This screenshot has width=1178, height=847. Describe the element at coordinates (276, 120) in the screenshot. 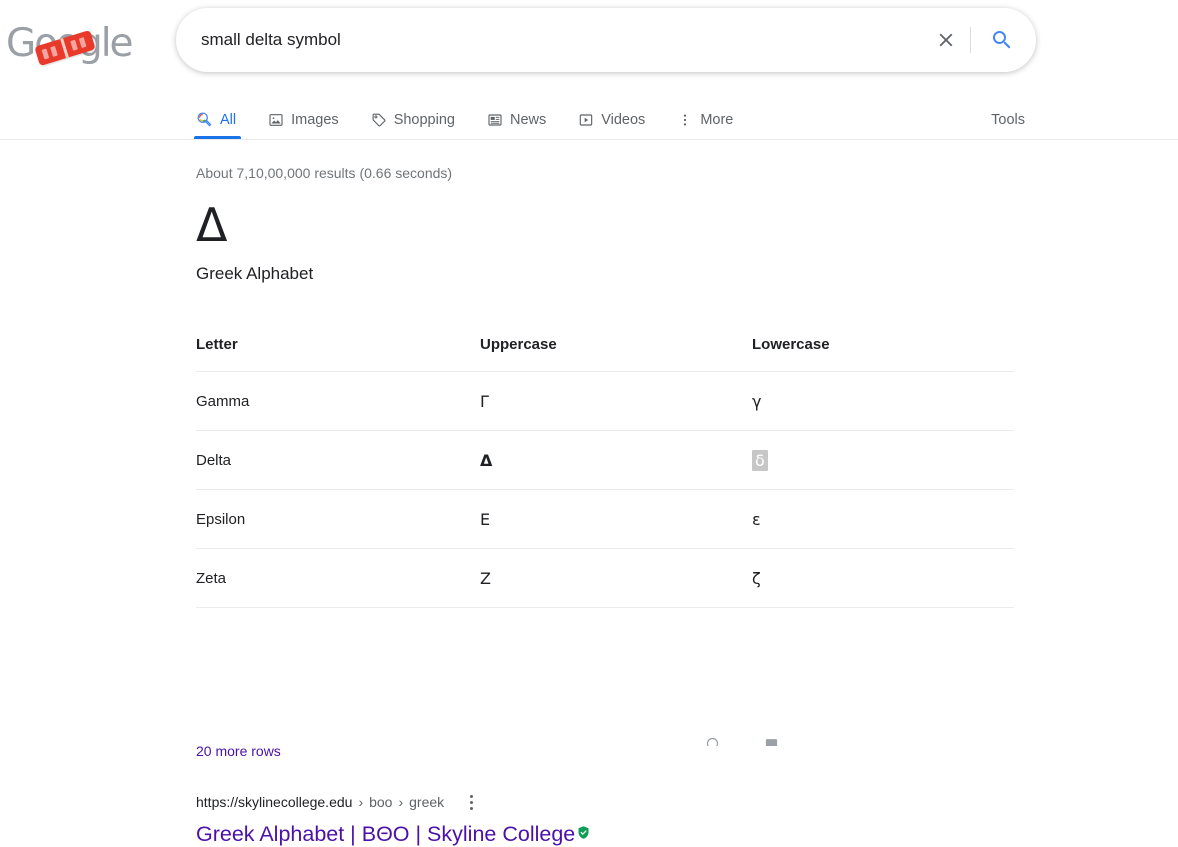

I see `image-icon` at that location.